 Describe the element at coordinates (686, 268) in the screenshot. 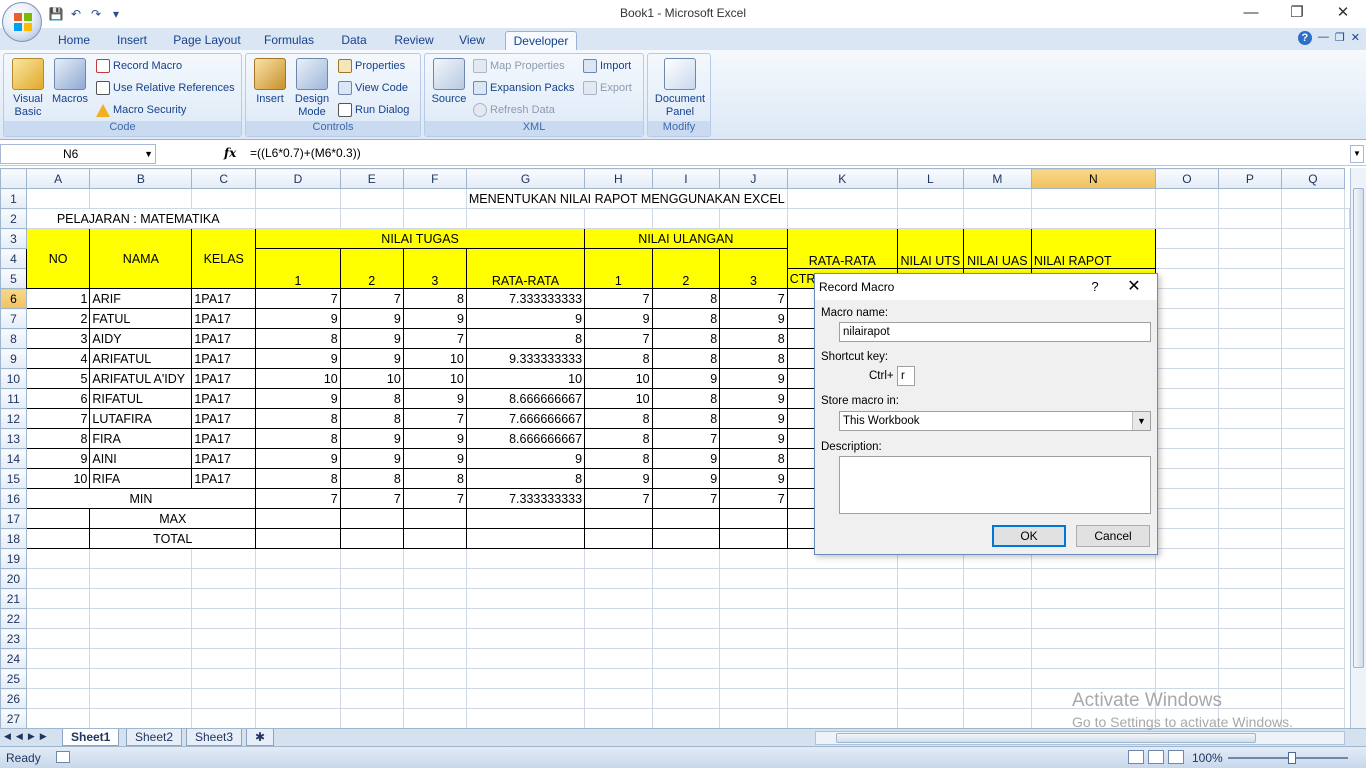

I see `header-ulangan-2: 2` at that location.